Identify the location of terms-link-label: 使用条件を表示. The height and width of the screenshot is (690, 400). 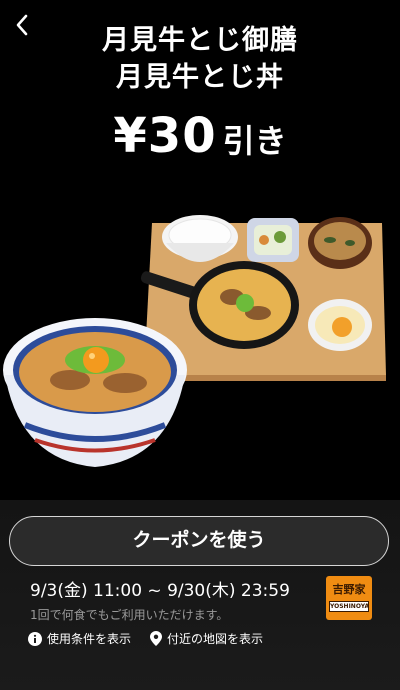
(89, 639).